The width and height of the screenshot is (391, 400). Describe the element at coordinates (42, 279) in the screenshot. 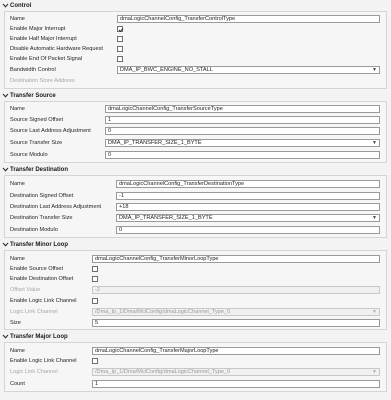

I see `enable-destination-offset-label: Enable Destination Offset` at that location.